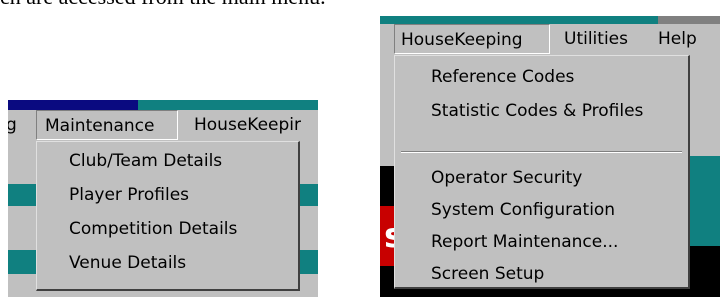 The height and width of the screenshot is (297, 720). I want to click on title-bar-active, so click(73, 105).